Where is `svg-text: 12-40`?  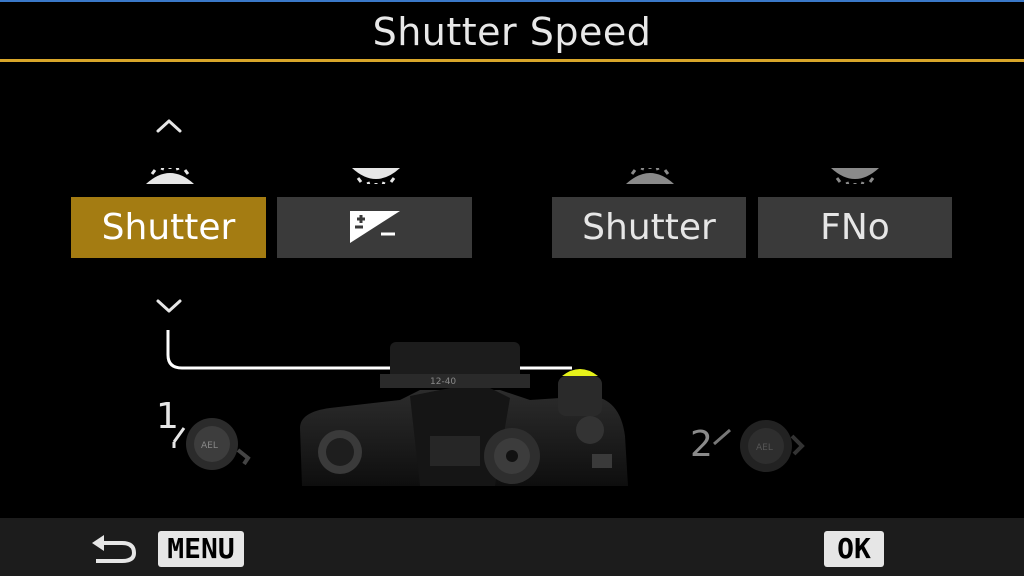 svg-text: 12-40 is located at coordinates (443, 382).